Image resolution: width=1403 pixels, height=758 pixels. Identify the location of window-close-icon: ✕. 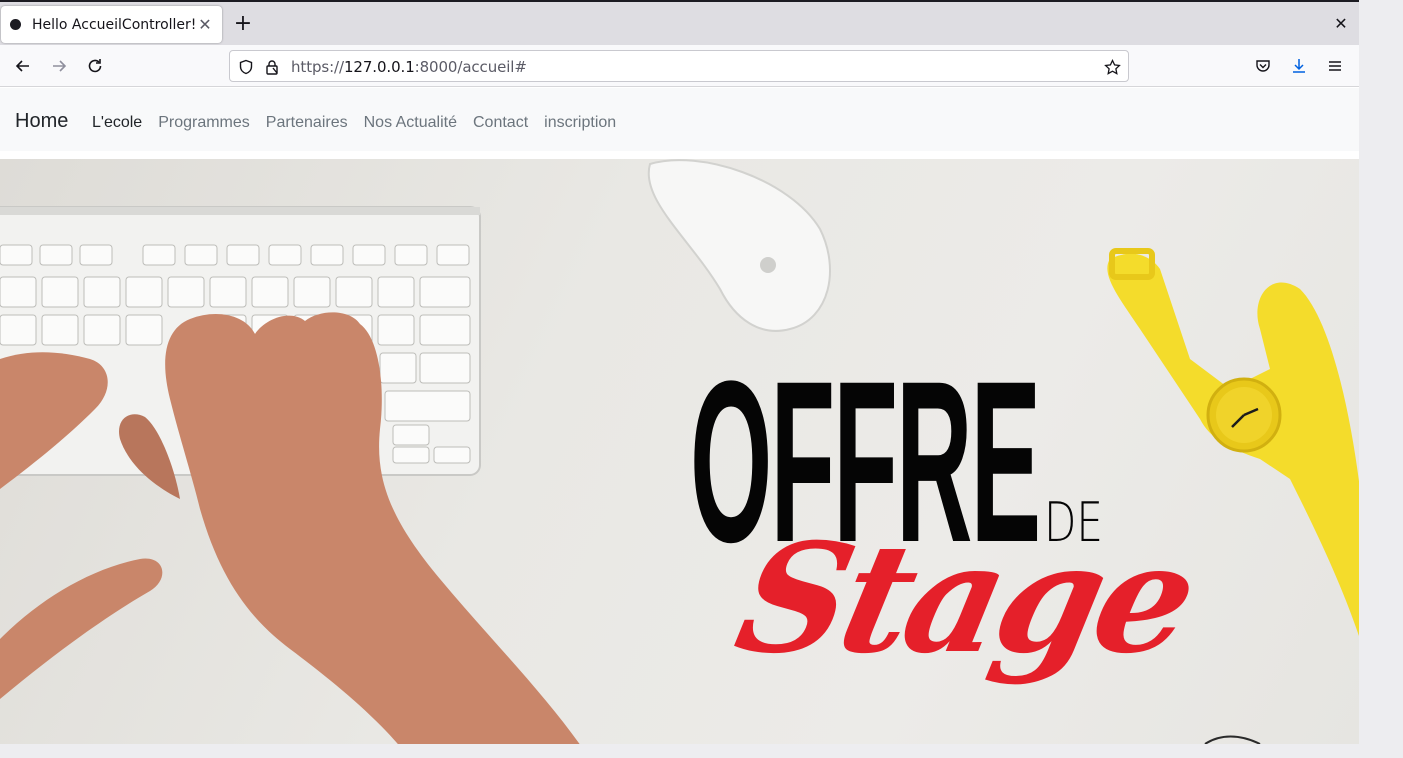
(1341, 24).